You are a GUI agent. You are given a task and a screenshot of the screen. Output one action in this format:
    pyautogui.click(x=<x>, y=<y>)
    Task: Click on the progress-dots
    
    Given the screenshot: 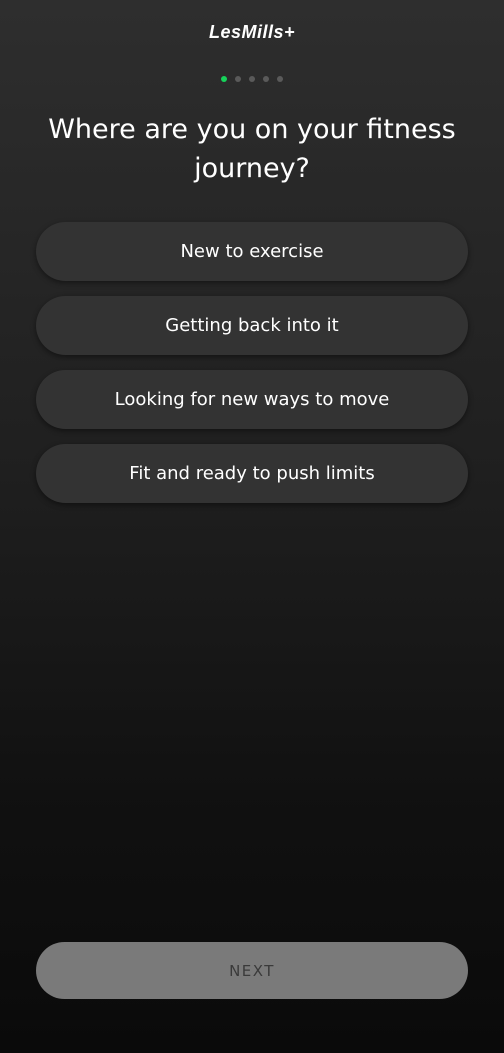 What is the action you would take?
    pyautogui.click(x=252, y=79)
    